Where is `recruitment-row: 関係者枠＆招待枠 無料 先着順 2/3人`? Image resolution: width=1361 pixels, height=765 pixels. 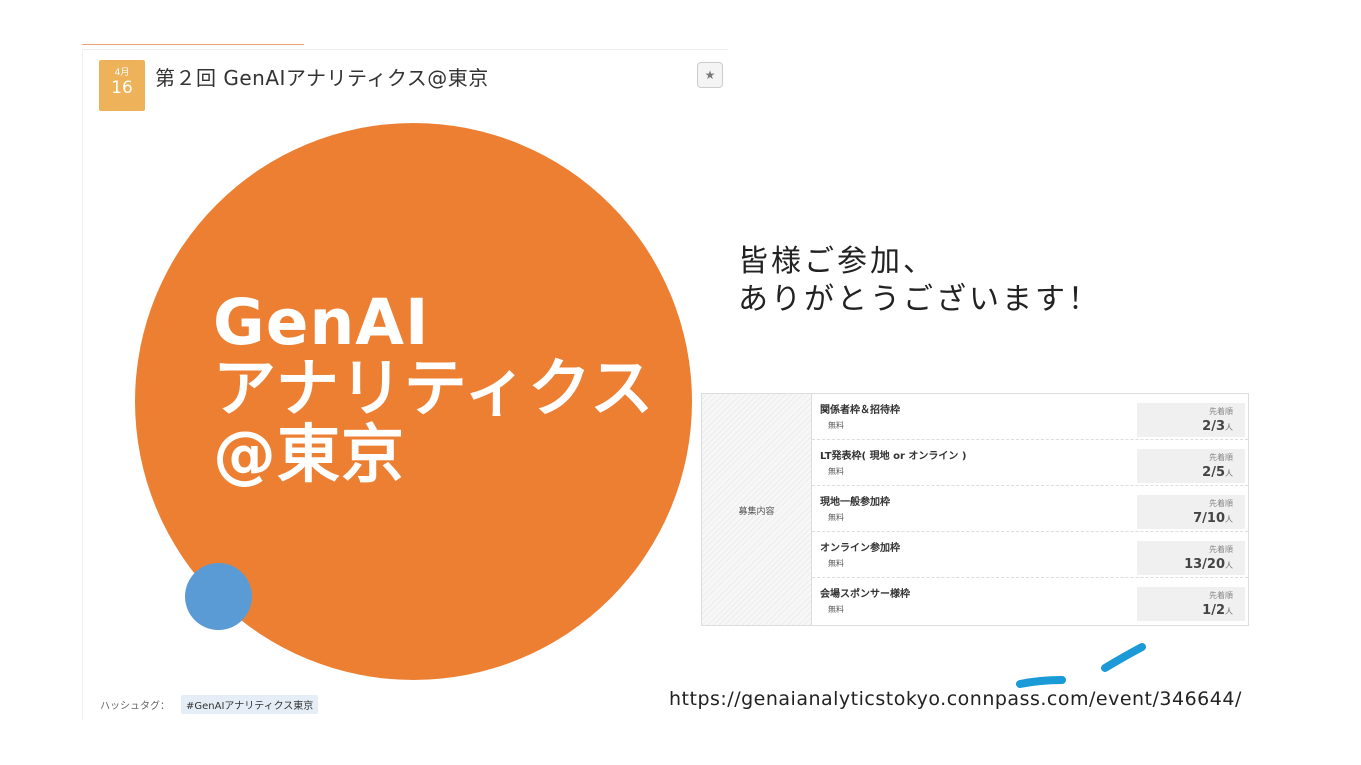
recruitment-row: 関係者枠＆招待枠 無料 先着順 2/3人 is located at coordinates (1030, 417).